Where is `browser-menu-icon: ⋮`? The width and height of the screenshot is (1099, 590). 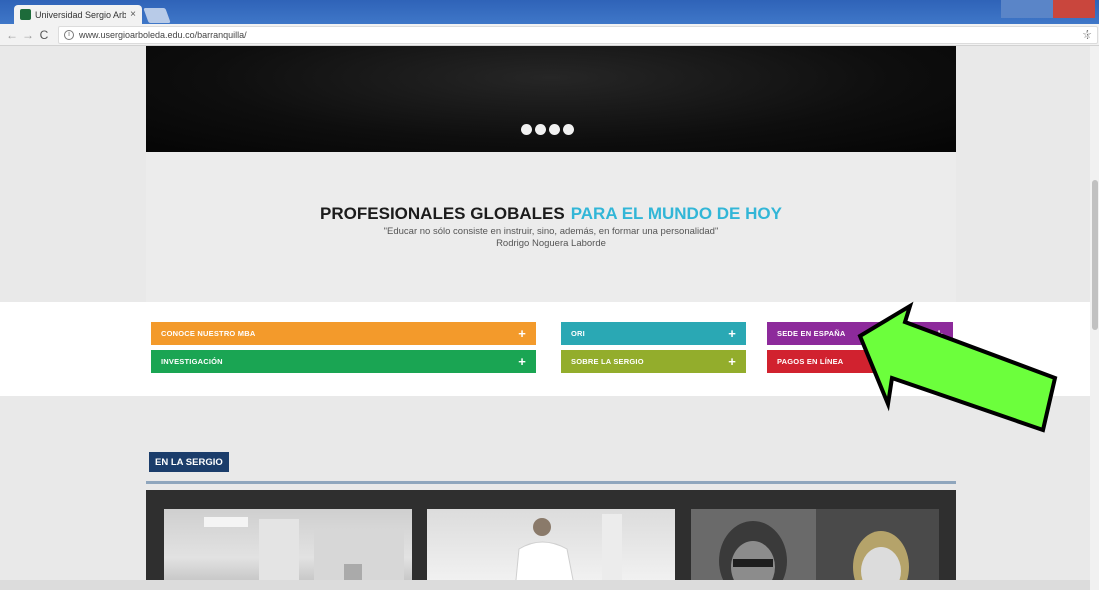
browser-menu-icon: ⋮ is located at coordinates (1087, 34).